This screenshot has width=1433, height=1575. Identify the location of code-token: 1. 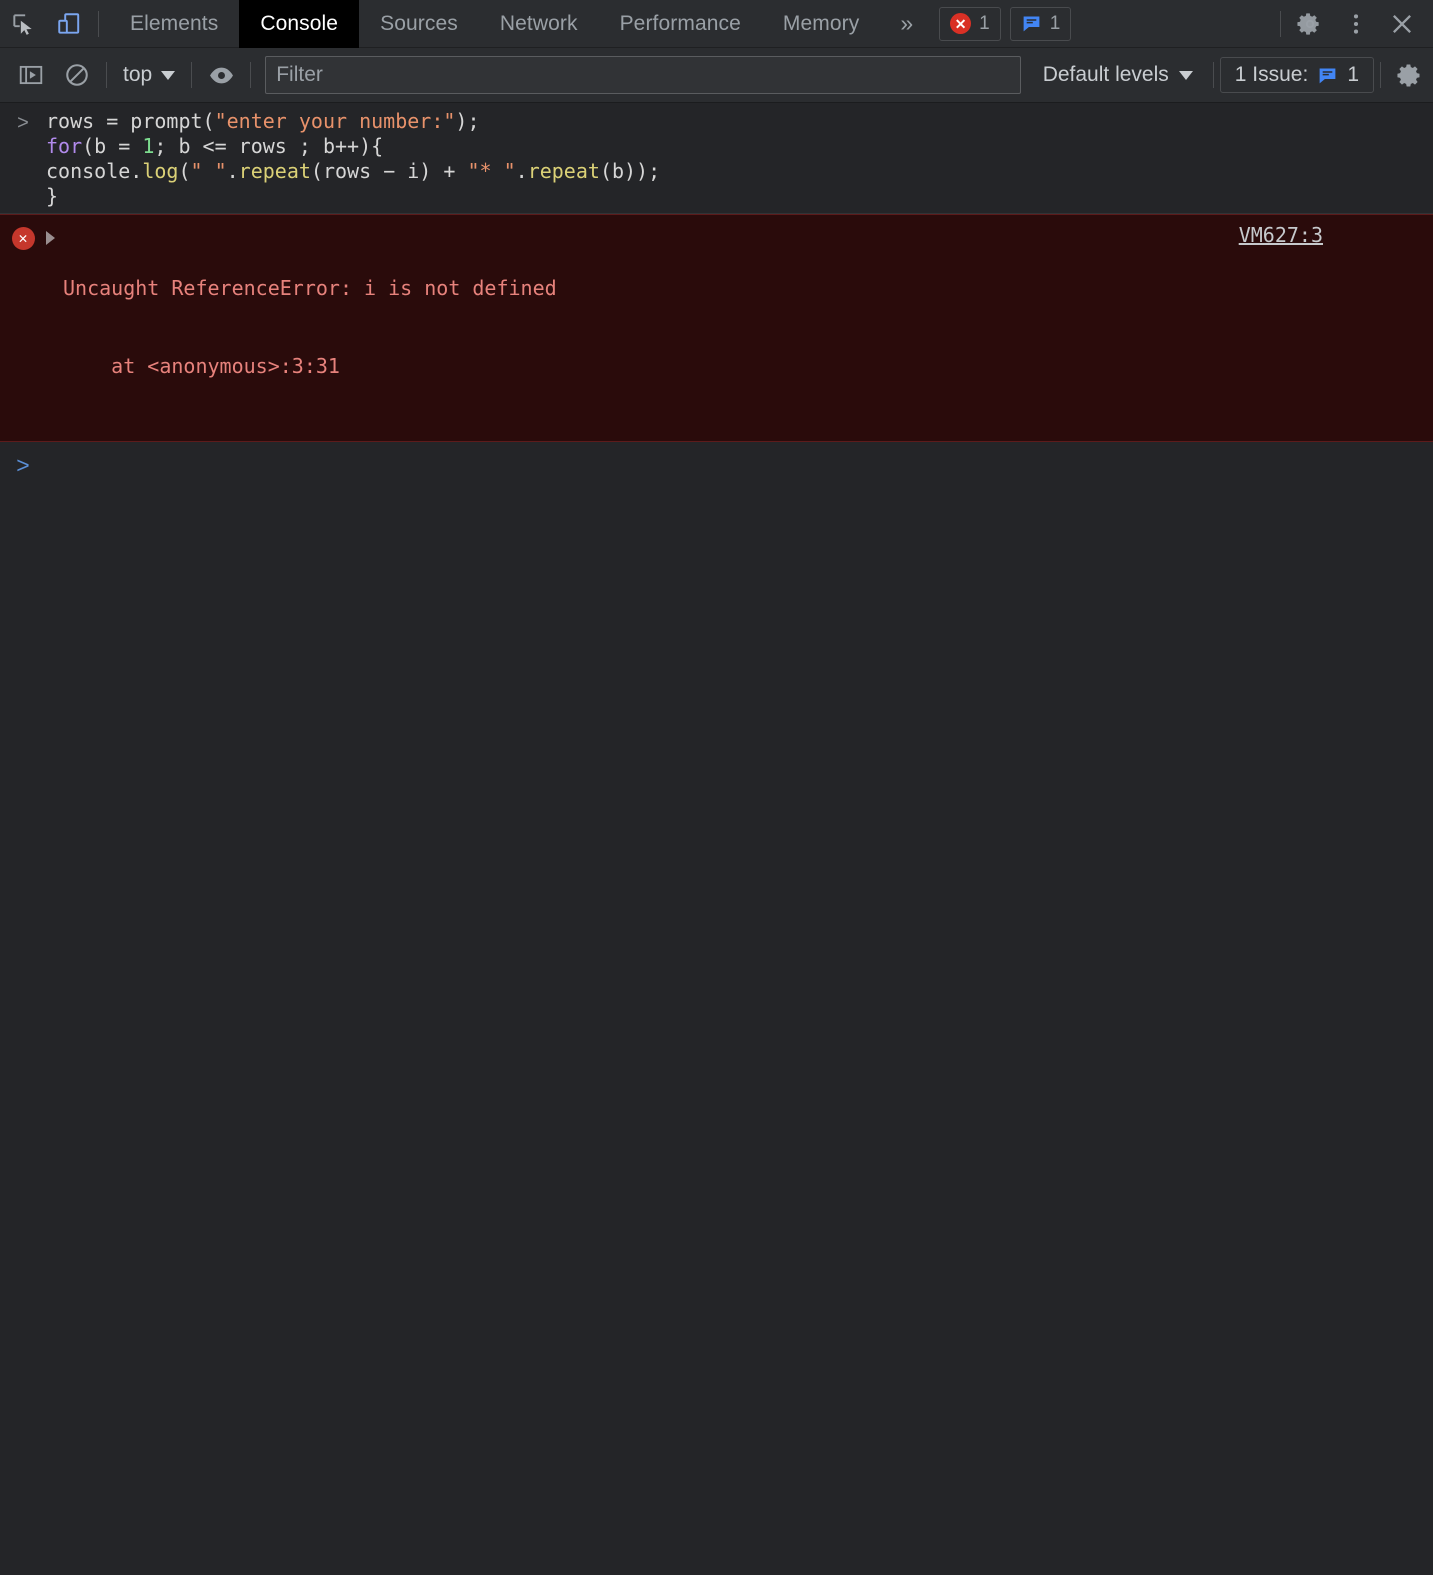
(148, 146).